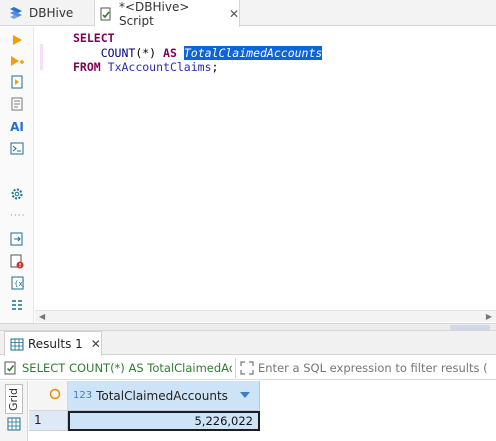 The image size is (496, 441). I want to click on statement-terminator: ;, so click(215, 67).